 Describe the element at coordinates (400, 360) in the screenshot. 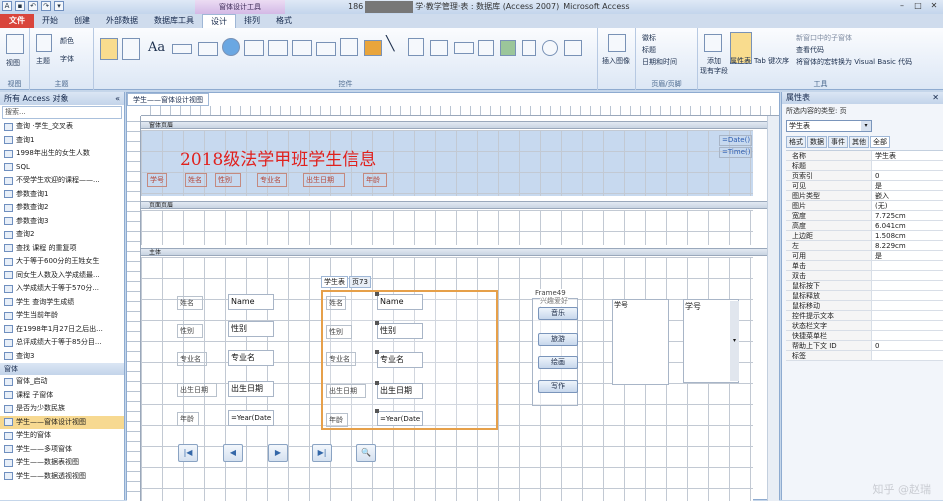

I see `tab-field-major: 专业名` at that location.